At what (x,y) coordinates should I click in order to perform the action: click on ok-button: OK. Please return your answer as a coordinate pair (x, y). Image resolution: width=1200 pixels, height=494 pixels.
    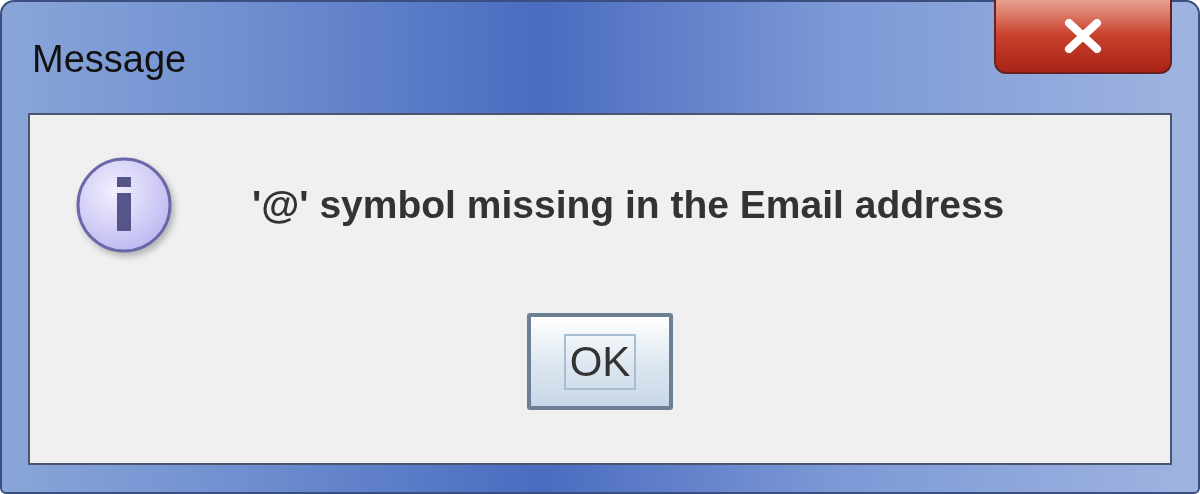
    Looking at the image, I should click on (600, 361).